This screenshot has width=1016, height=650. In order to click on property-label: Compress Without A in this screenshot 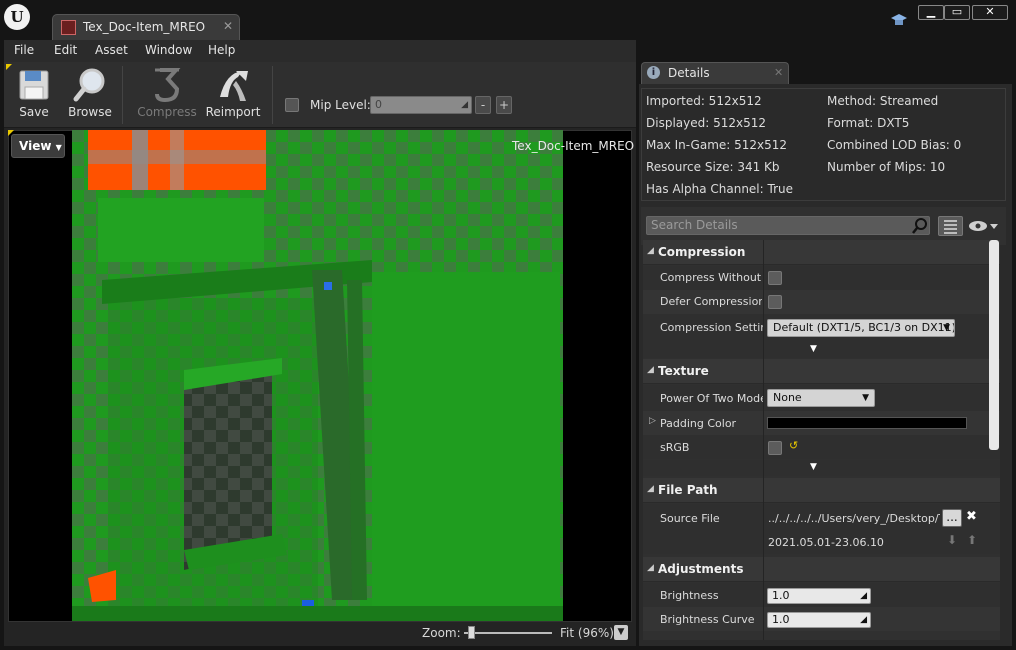, I will do `click(711, 277)`.